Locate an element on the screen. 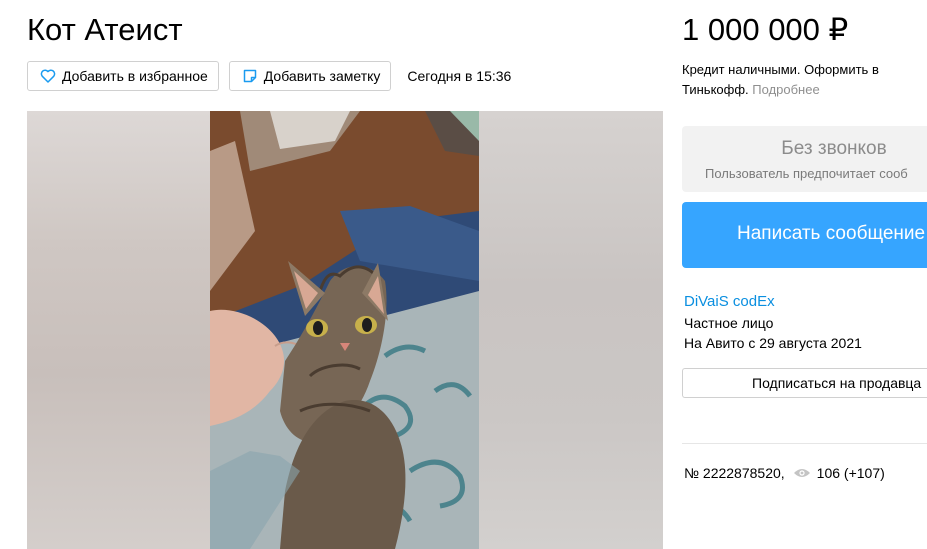 The image size is (927, 549). heart-icon is located at coordinates (48, 76).